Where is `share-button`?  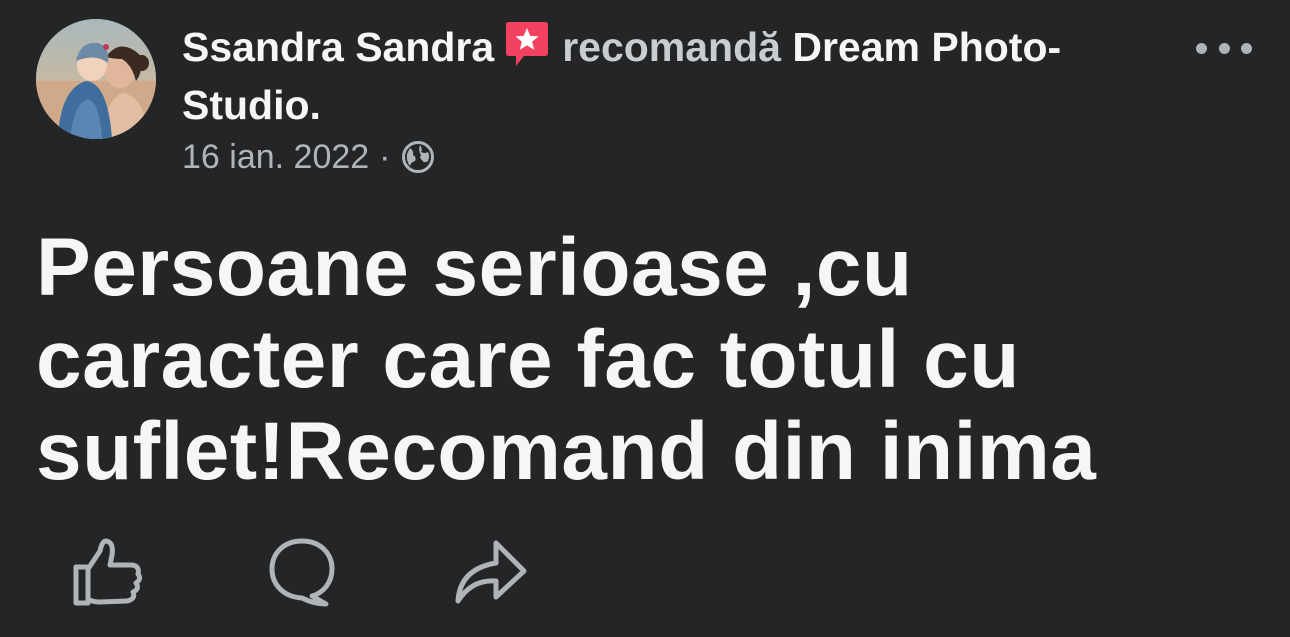 share-button is located at coordinates (490, 571).